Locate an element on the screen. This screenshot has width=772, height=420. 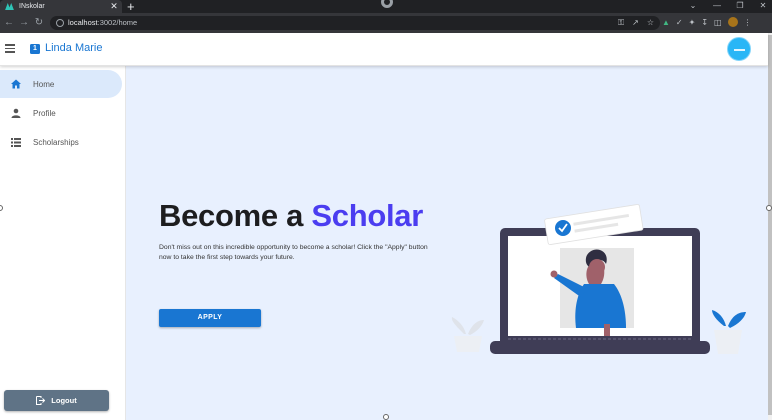
download-icon: ↧ is located at coordinates (704, 22).